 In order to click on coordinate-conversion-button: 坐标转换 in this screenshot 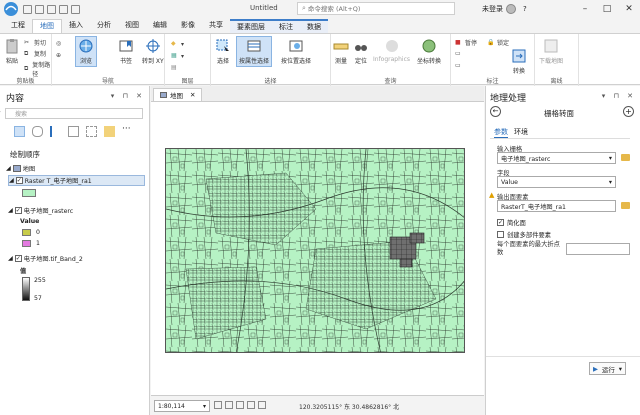, I will do `click(429, 51)`.